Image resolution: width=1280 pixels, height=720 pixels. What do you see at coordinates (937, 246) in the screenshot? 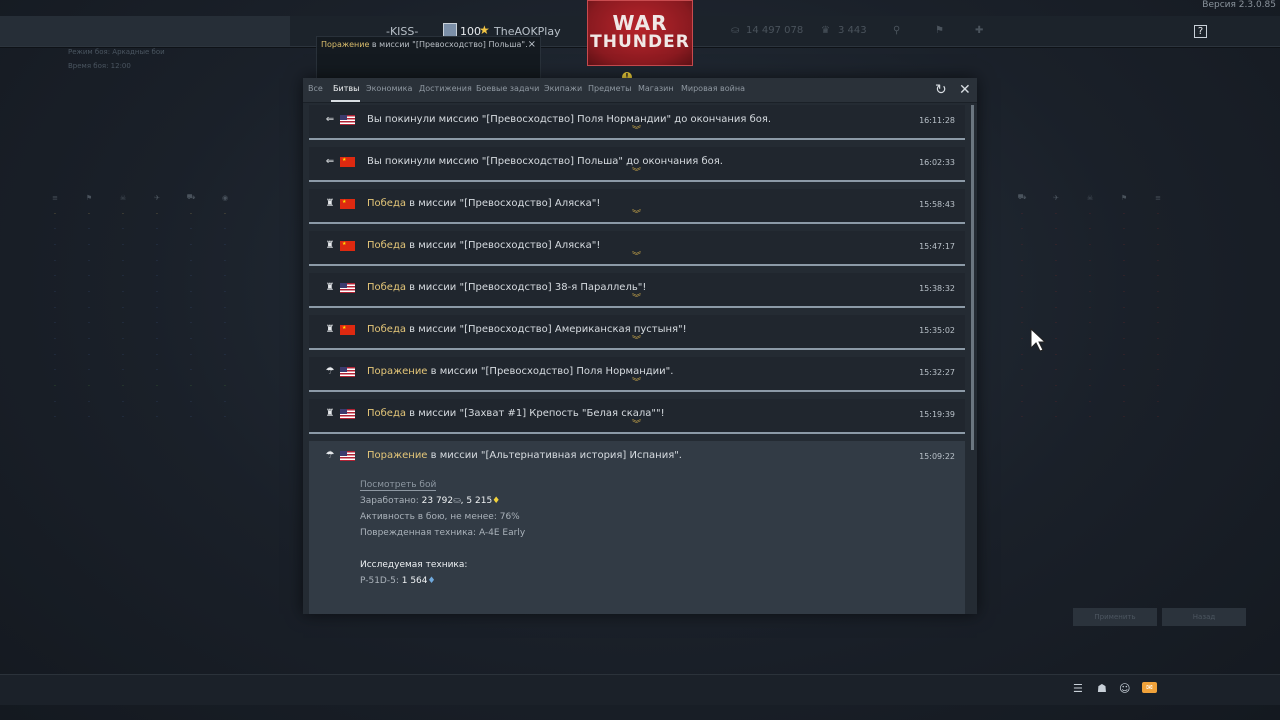
I see `entry-time: 15:47:17` at bounding box center [937, 246].